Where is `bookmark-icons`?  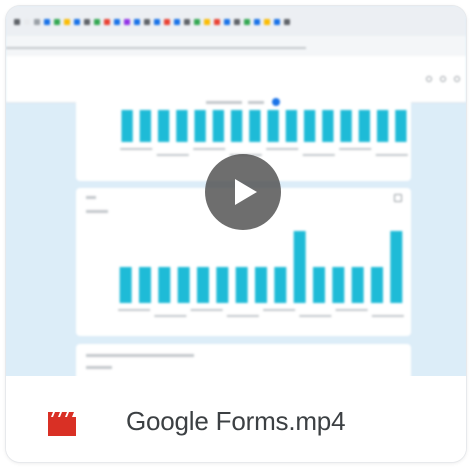 bookmark-icons is located at coordinates (152, 22).